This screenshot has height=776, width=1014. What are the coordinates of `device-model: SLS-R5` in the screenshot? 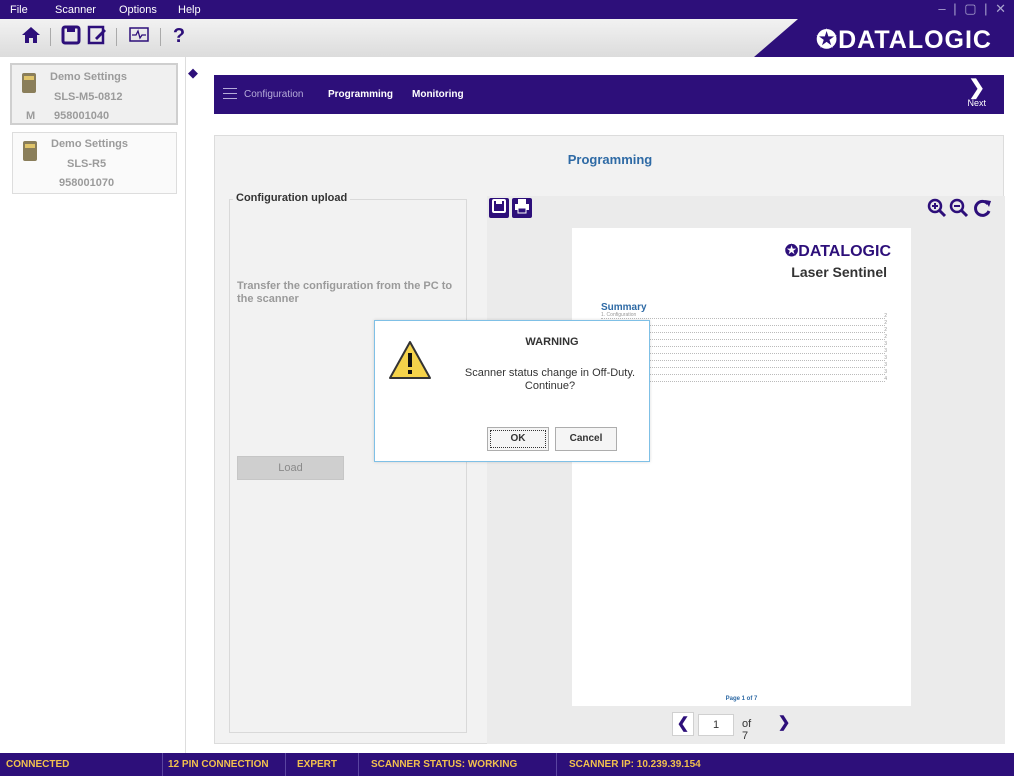 It's located at (87, 164).